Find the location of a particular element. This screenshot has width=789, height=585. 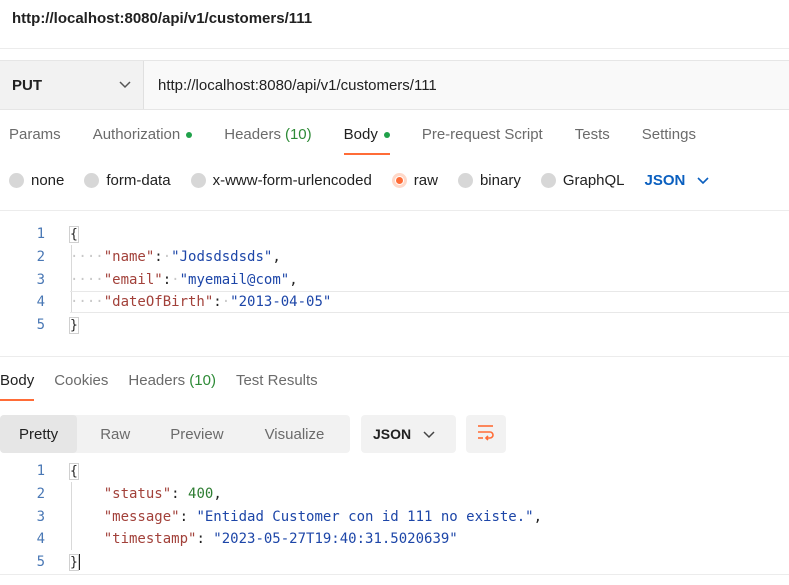

tab-body: Body is located at coordinates (367, 140).